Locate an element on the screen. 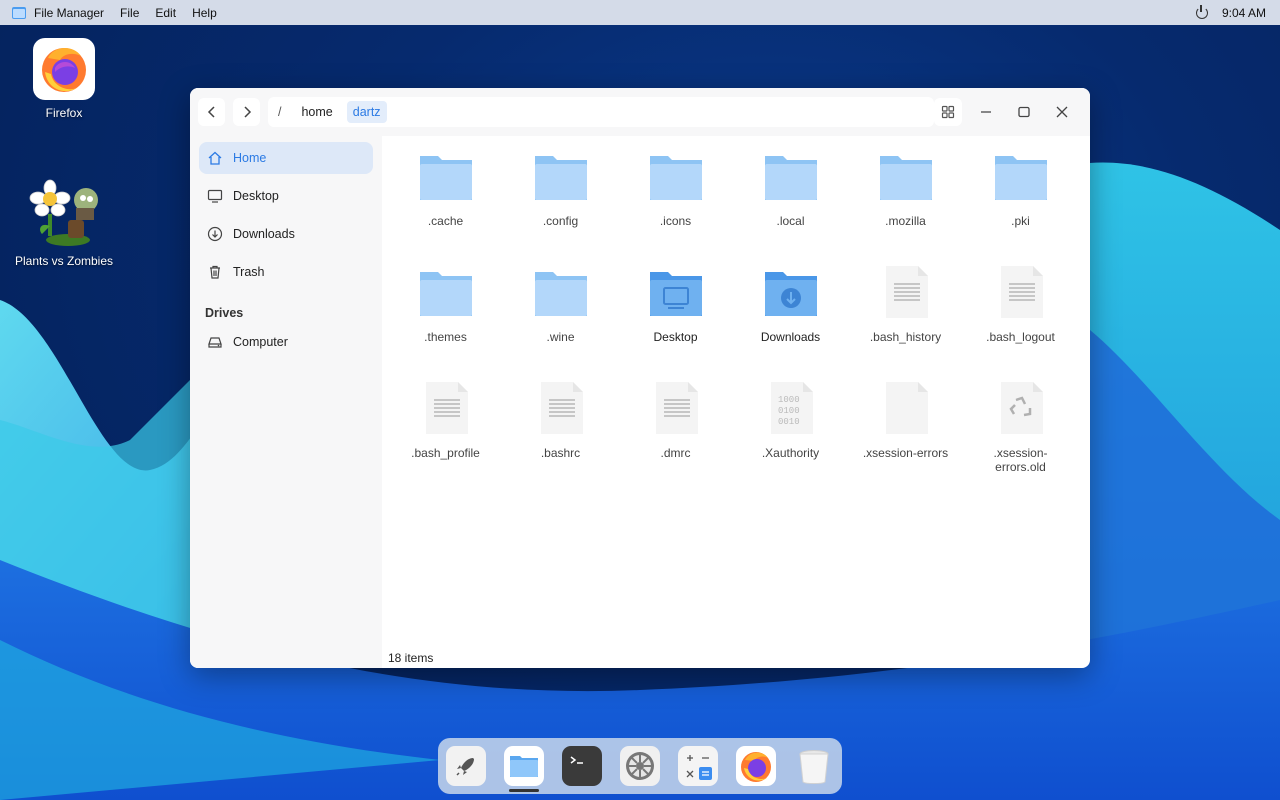 The image size is (1280, 800). clock: 9:04 AM is located at coordinates (1243, 12).